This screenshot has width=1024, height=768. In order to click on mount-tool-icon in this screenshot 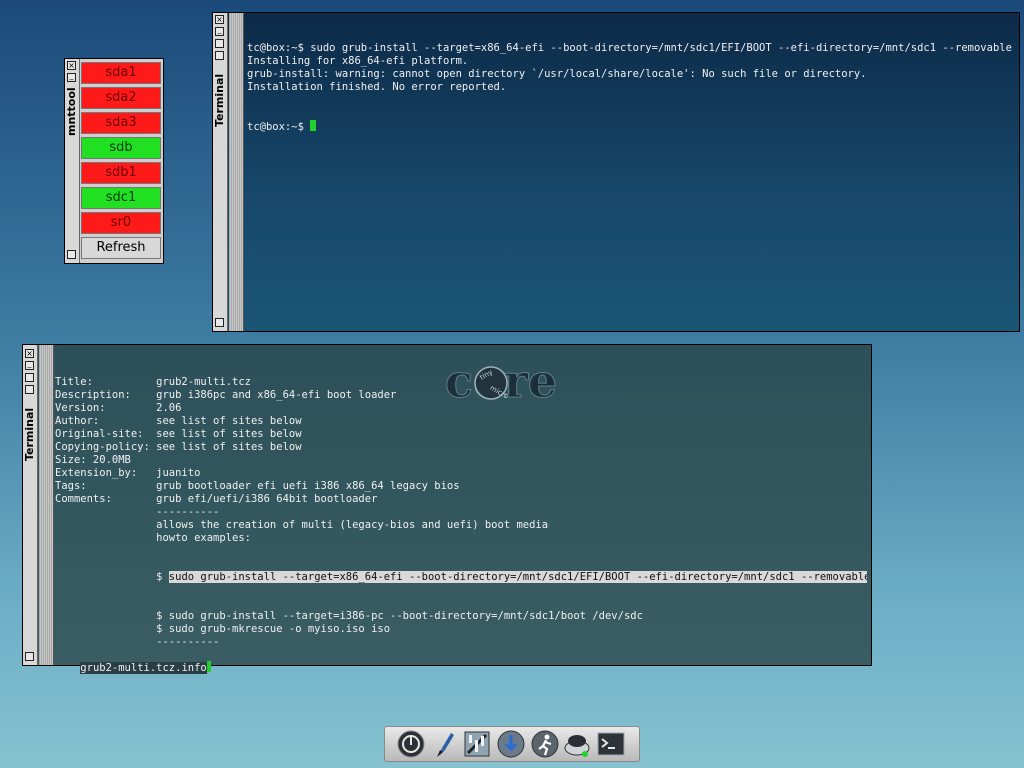, I will do `click(577, 744)`.